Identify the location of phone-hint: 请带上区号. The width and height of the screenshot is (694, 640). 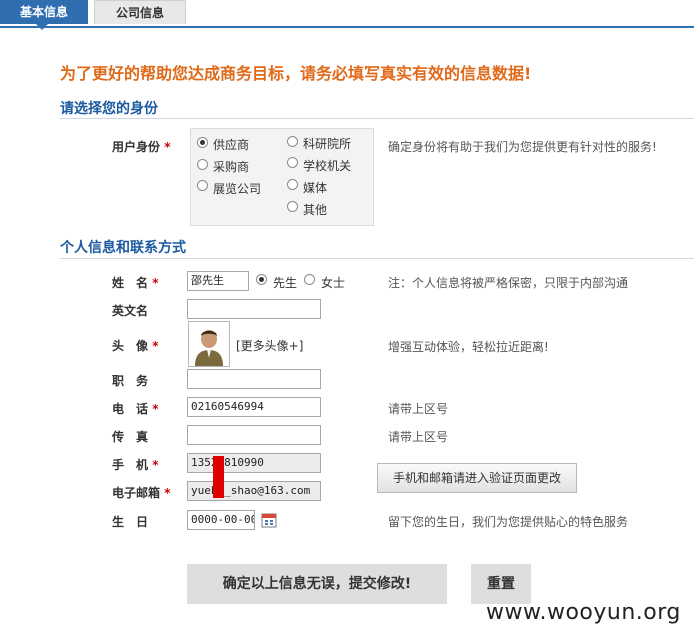
(418, 409).